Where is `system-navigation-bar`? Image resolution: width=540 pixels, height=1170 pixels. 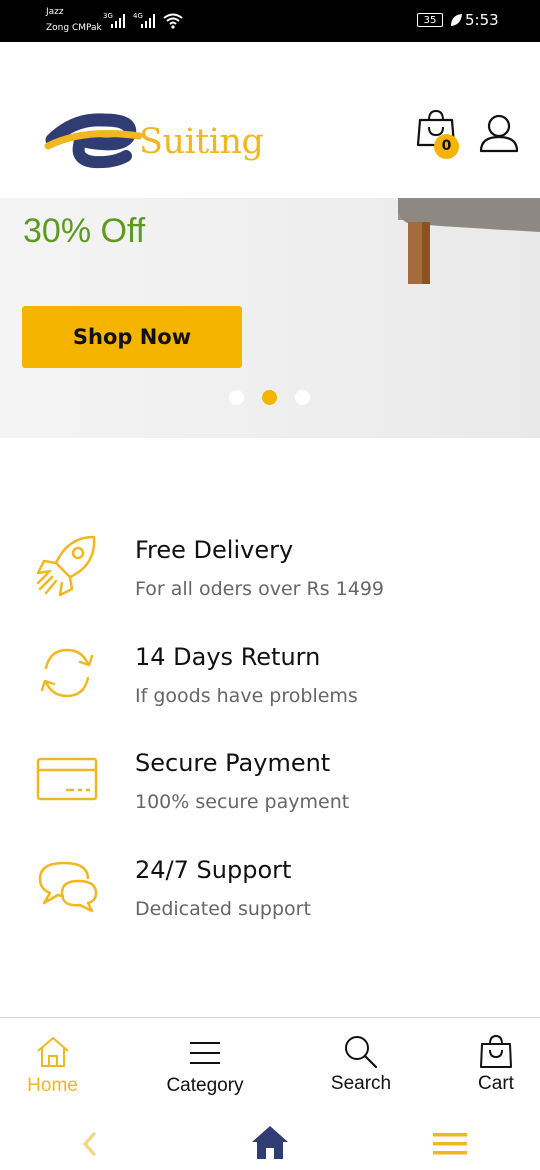 system-navigation-bar is located at coordinates (270, 1141).